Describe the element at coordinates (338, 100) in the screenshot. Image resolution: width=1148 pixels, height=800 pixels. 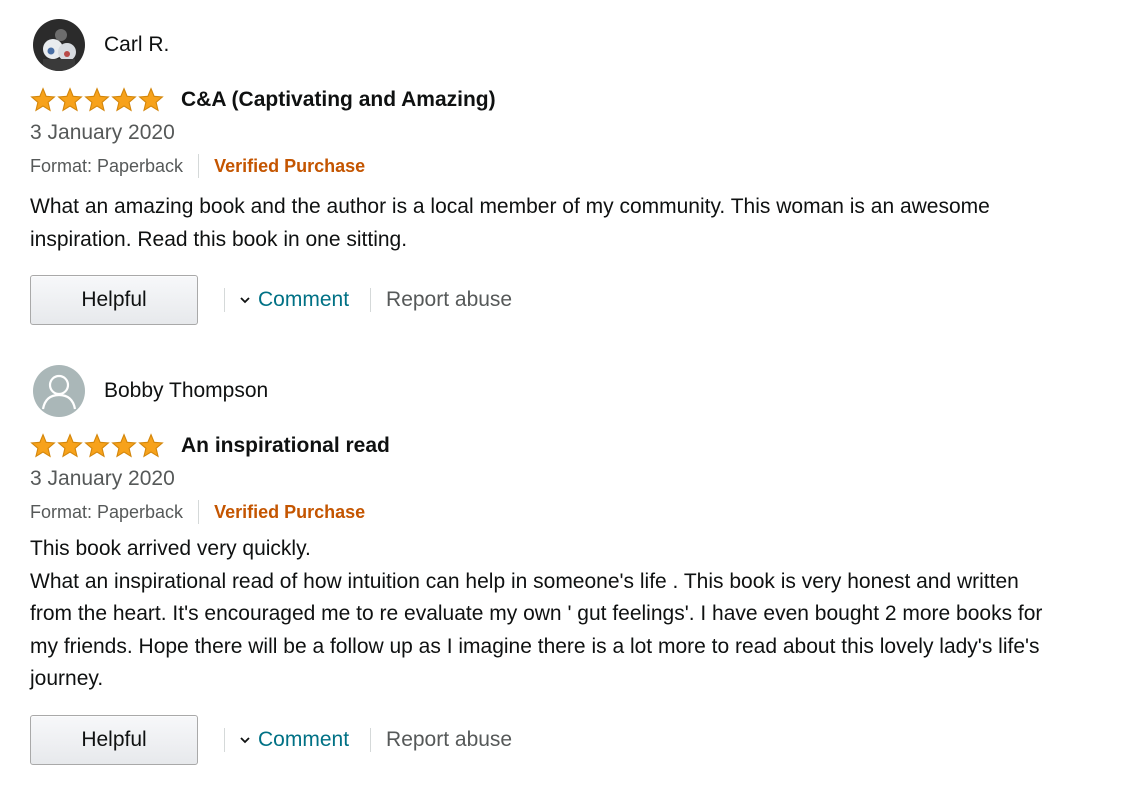
I see `review-title: C&A (Captivating and Amazing)` at that location.